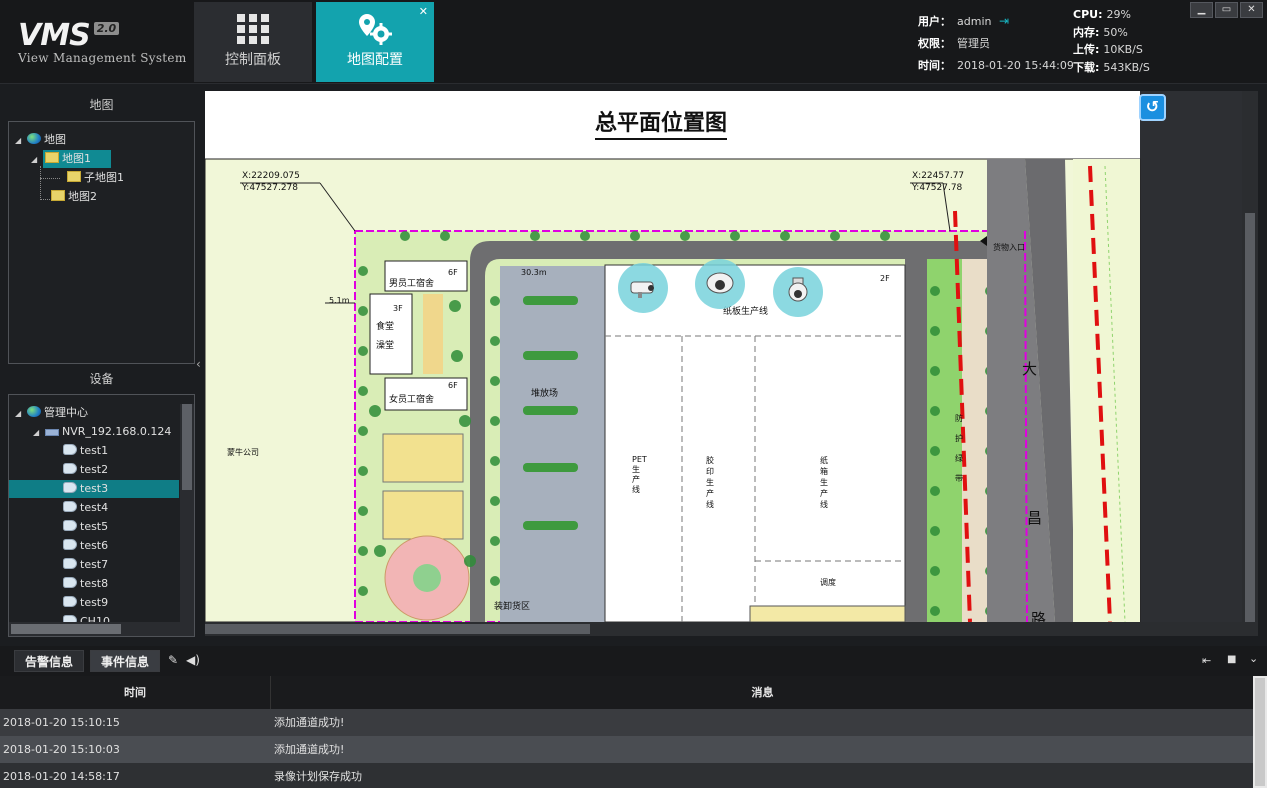 The image size is (1267, 788). What do you see at coordinates (1118, 14) in the screenshot?
I see `cpu-value: 29%` at bounding box center [1118, 14].